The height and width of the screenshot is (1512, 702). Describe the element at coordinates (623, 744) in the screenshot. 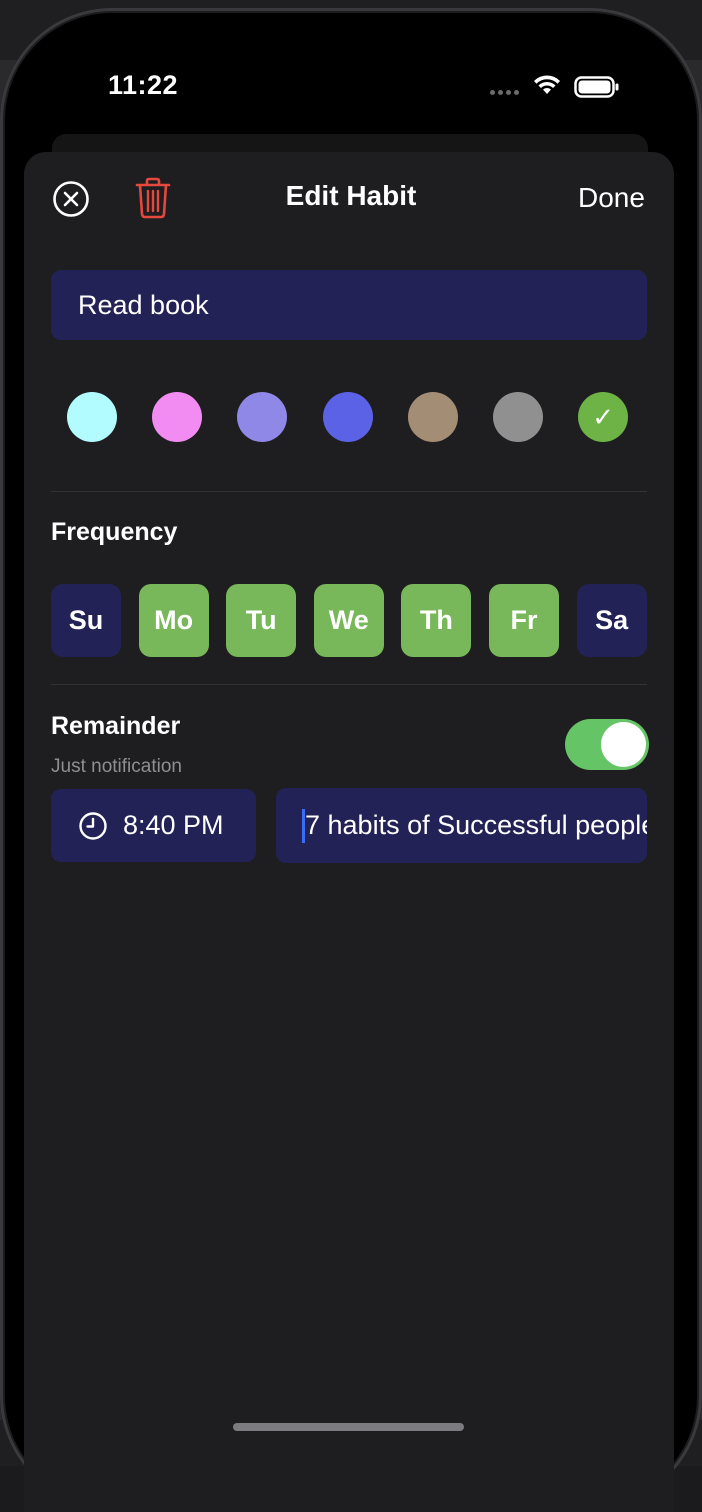

I see `toggle-knob` at that location.